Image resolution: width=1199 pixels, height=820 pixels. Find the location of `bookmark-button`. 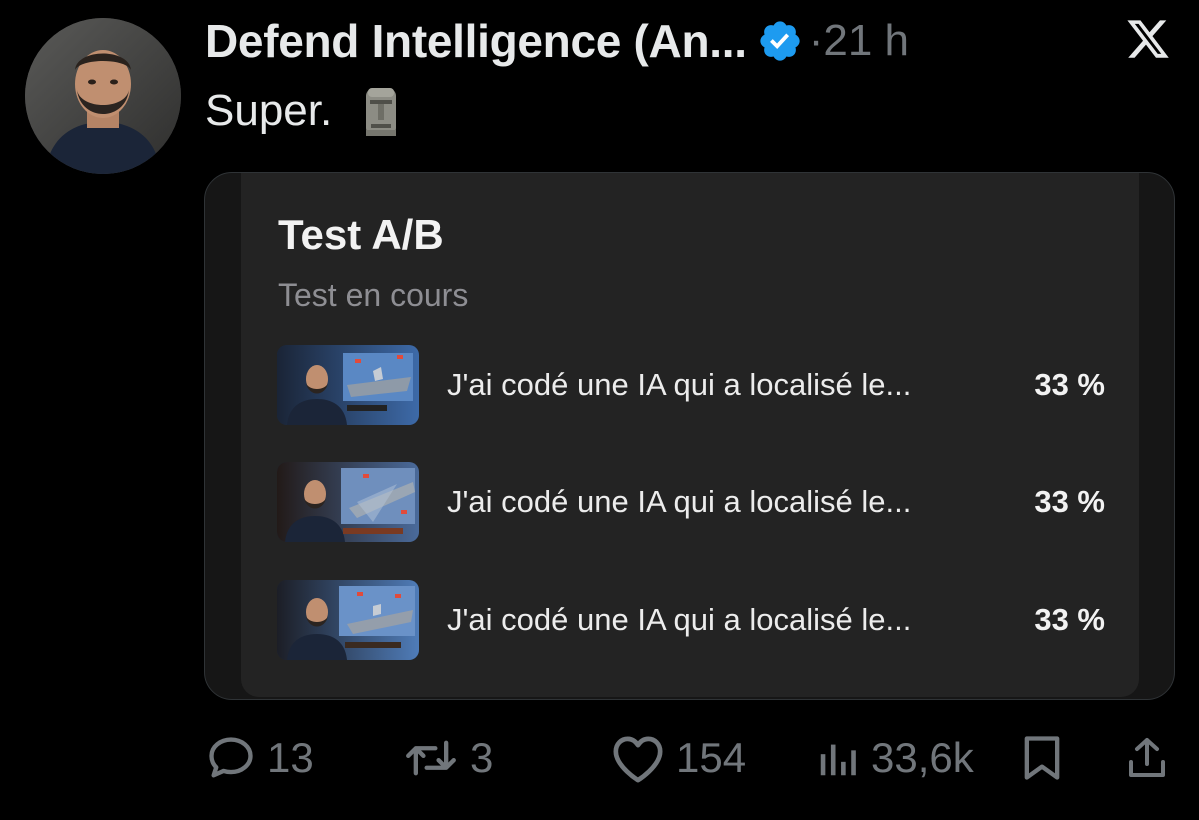

bookmark-button is located at coordinates (1042, 758).